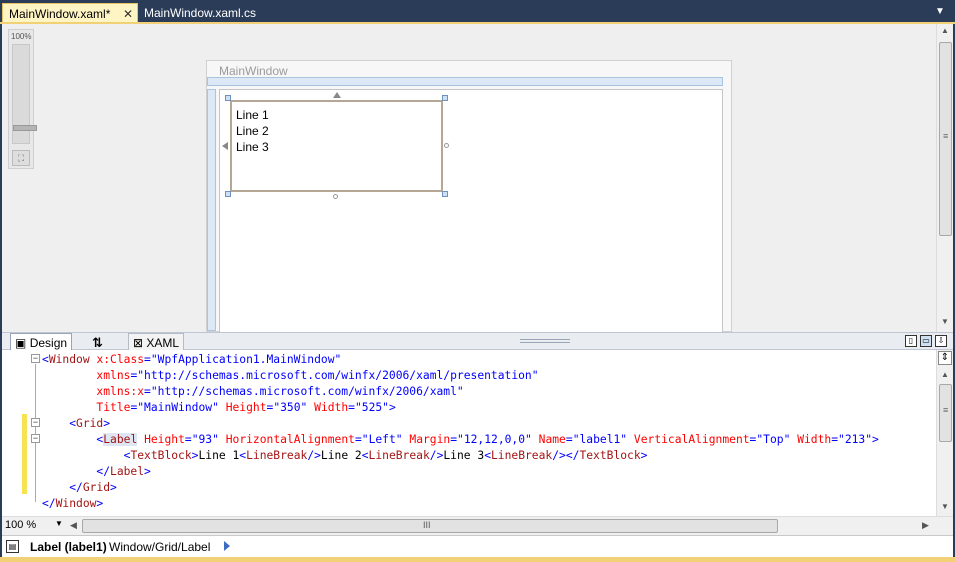 Image resolution: width=955 pixels, height=562 pixels. What do you see at coordinates (691, 439) in the screenshot?
I see `code-token: VerticalAlignment` at bounding box center [691, 439].